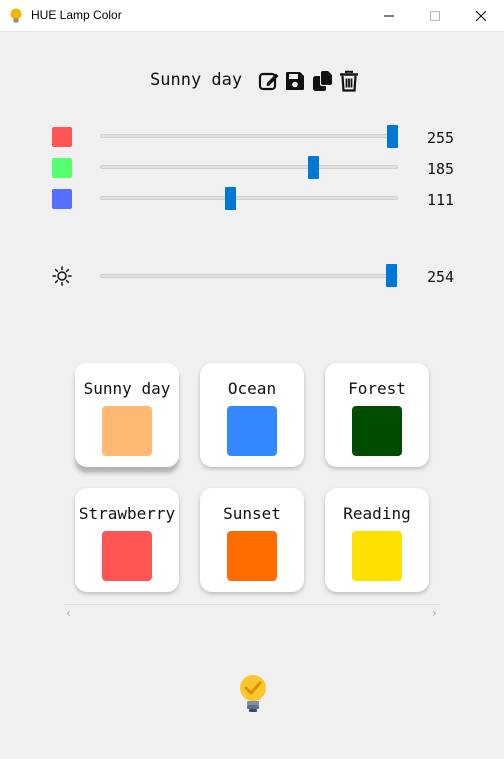  Describe the element at coordinates (314, 167) in the screenshot. I see `green-slider-thumb` at that location.